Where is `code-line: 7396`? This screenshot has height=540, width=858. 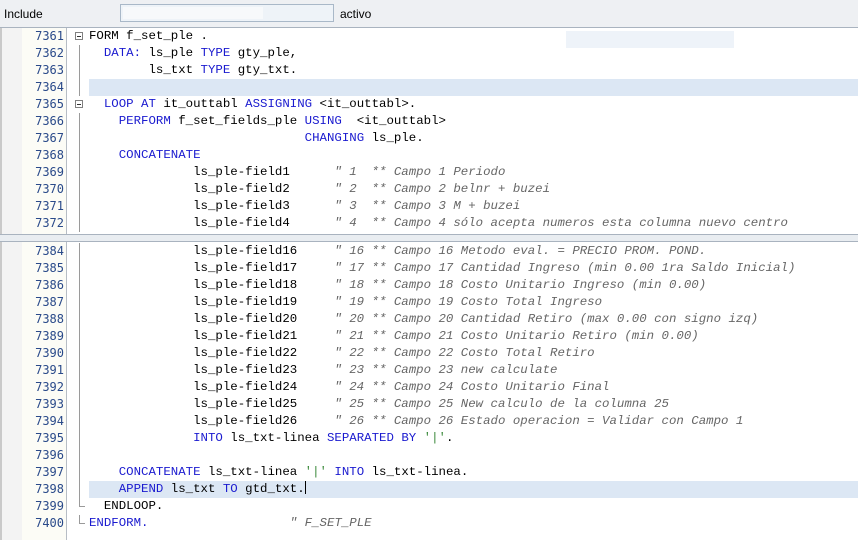 code-line: 7396 is located at coordinates (429, 455).